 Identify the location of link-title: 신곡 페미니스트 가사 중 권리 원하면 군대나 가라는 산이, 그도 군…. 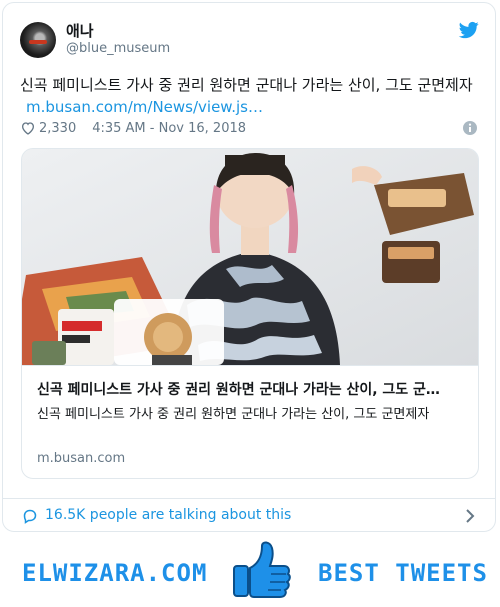
(250, 389).